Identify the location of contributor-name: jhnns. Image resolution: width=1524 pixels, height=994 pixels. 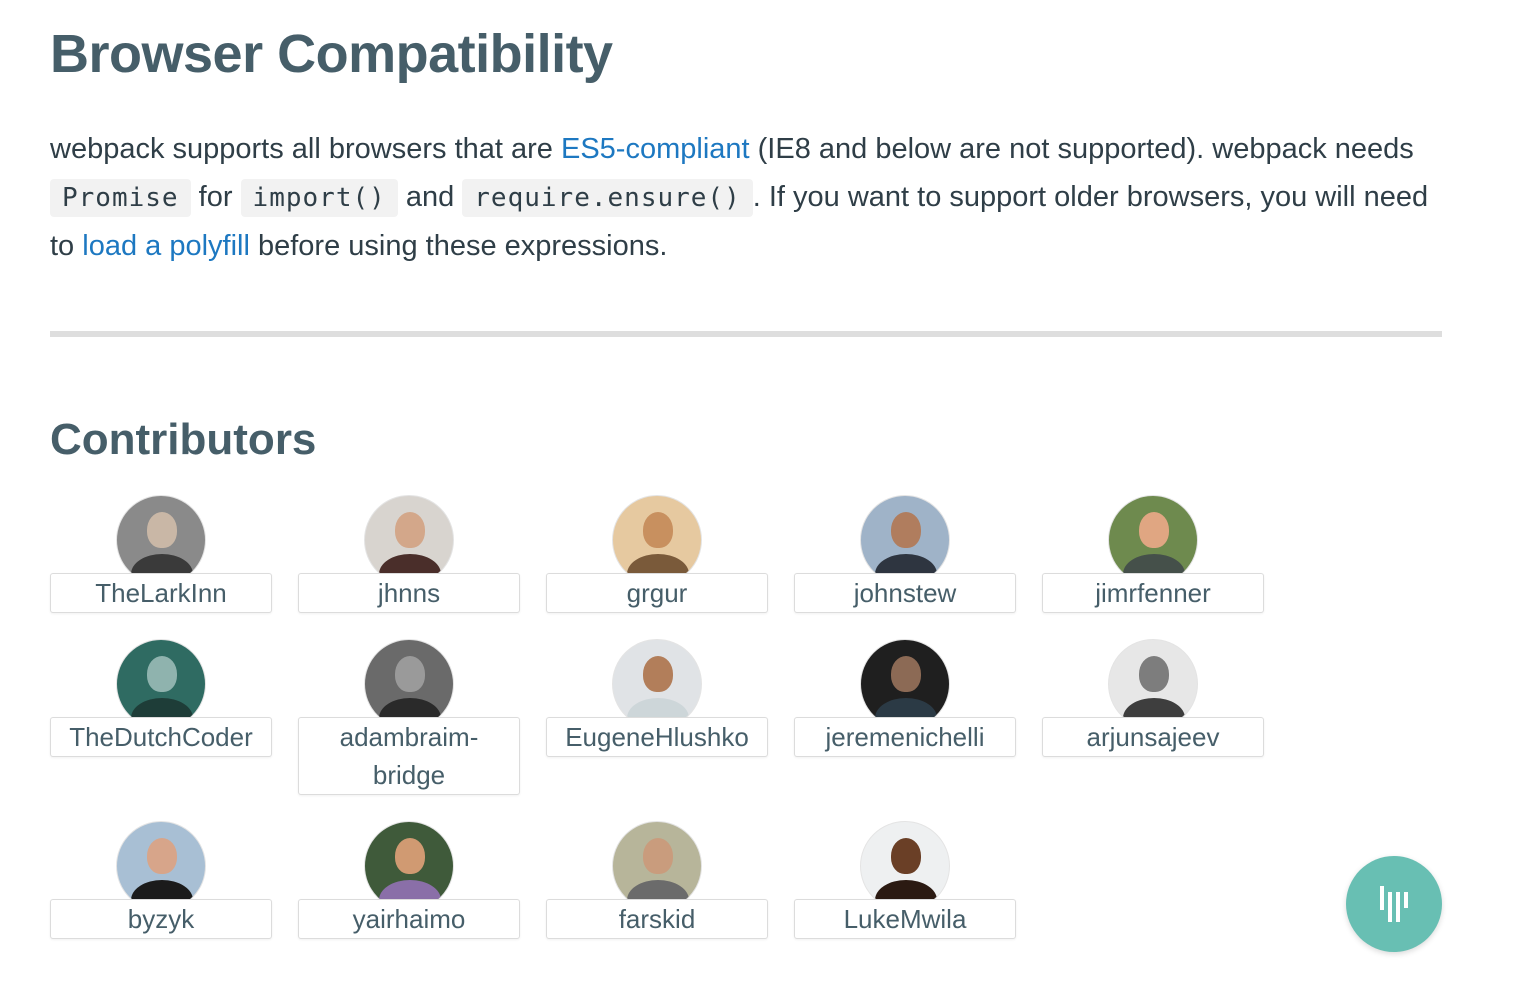
(409, 593).